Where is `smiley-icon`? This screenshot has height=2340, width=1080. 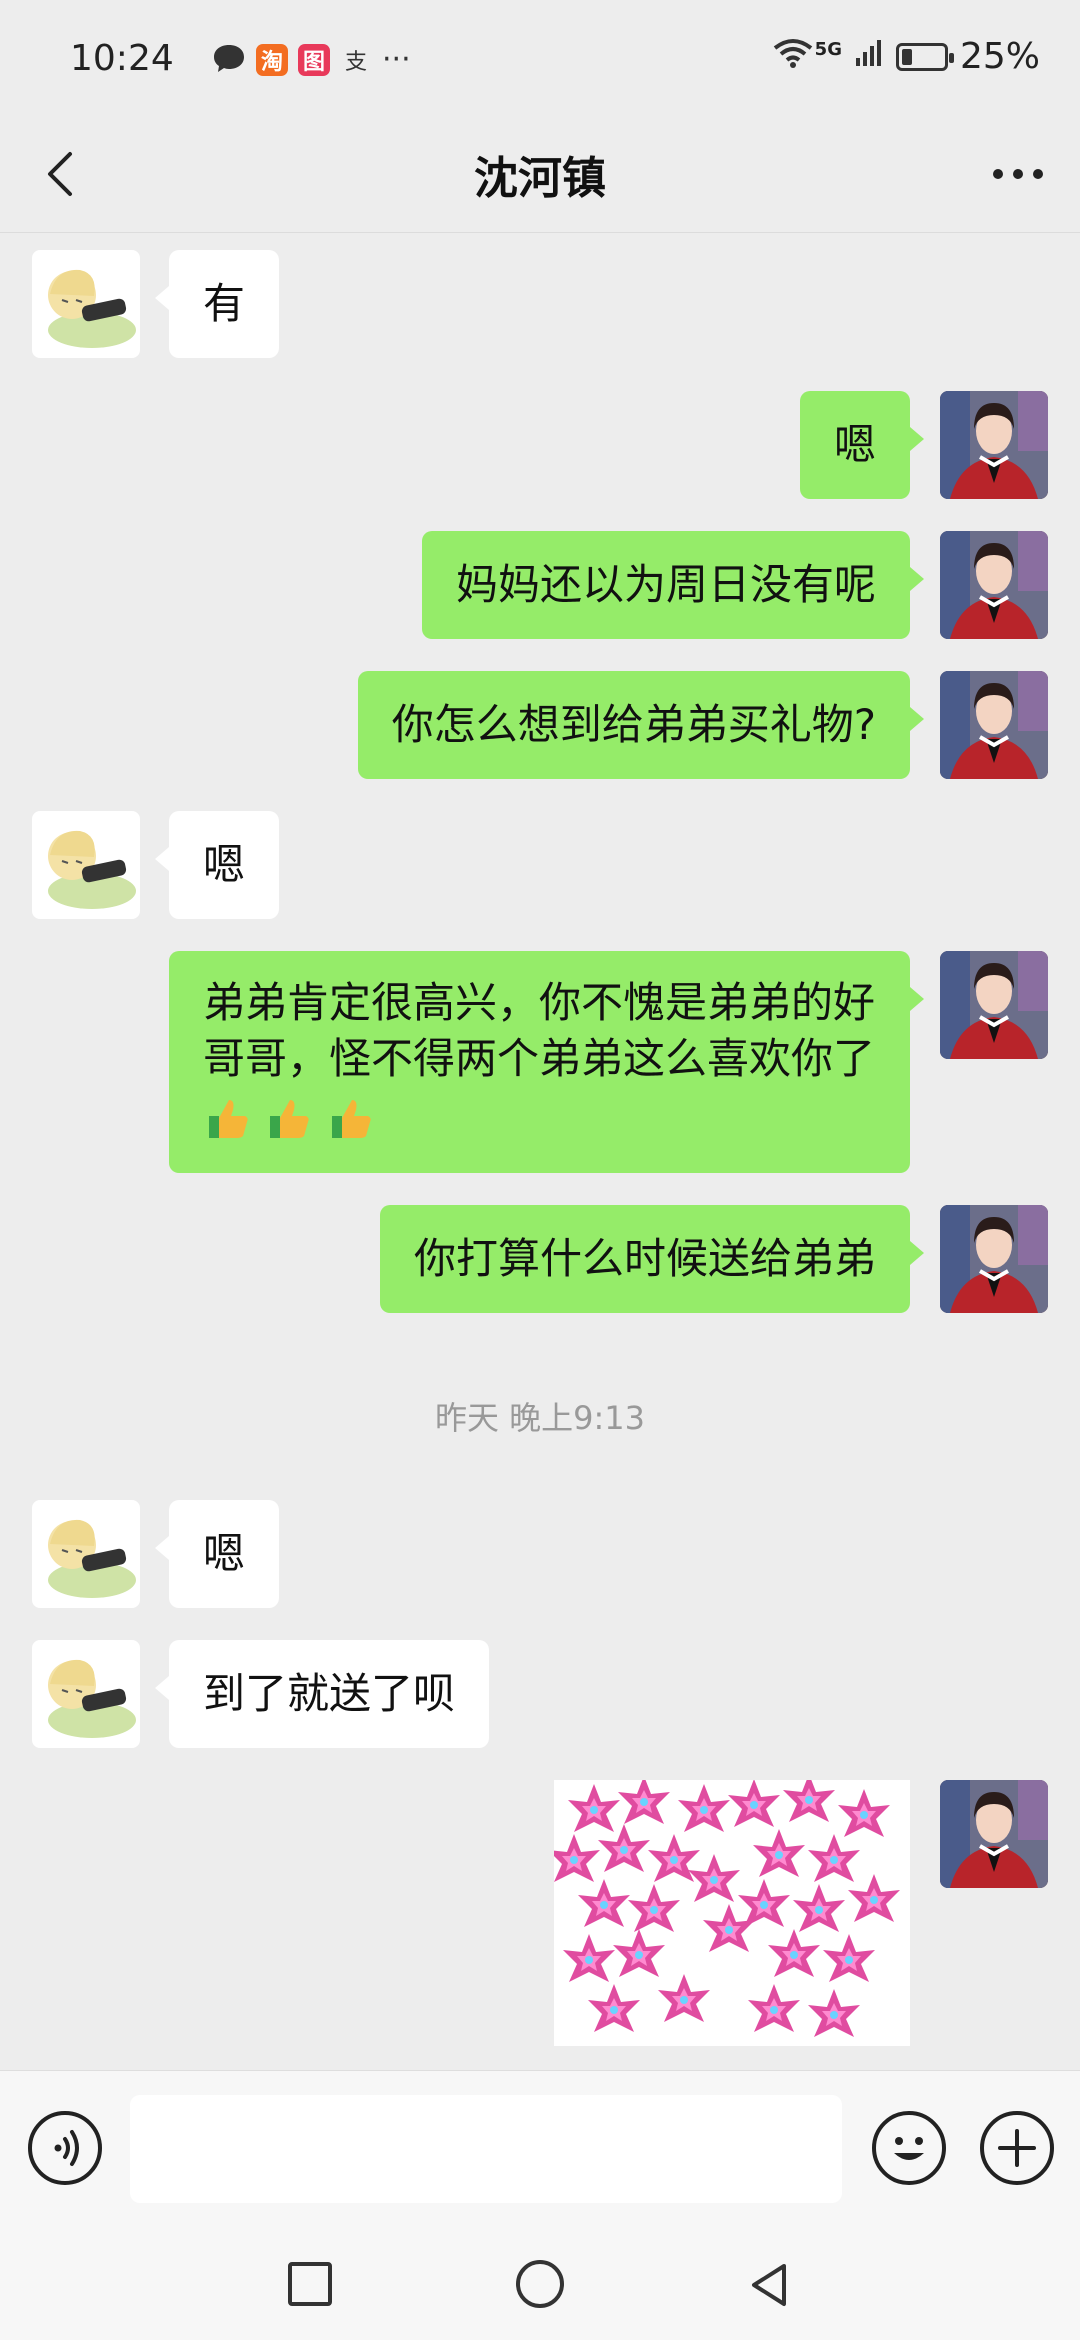 smiley-icon is located at coordinates (909, 2148).